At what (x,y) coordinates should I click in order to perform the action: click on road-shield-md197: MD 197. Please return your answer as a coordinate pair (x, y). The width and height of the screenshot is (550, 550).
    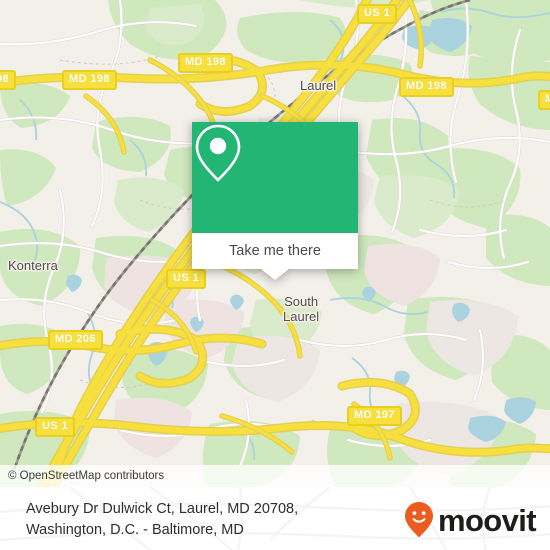
    Looking at the image, I should click on (374, 416).